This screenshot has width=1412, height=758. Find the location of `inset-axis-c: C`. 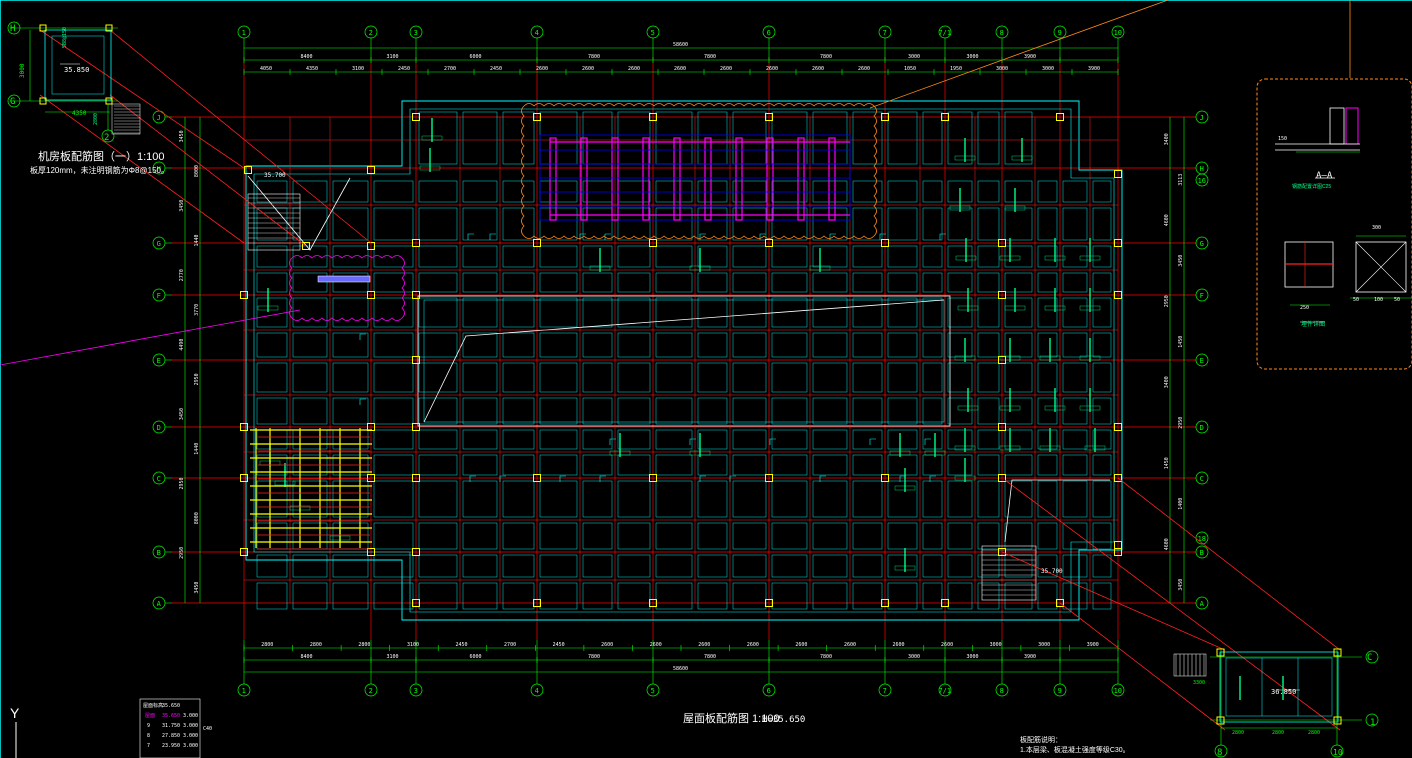

inset-axis-c: C is located at coordinates (1369, 658).